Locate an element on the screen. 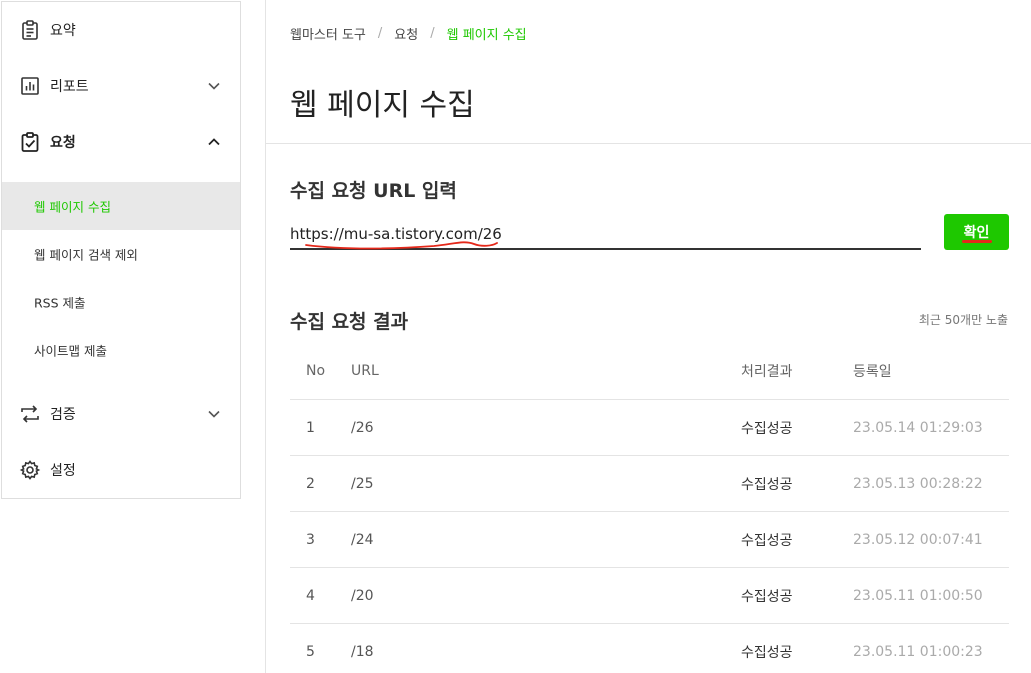 Image resolution: width=1031 pixels, height=673 pixels. column-header-no: No is located at coordinates (316, 371).